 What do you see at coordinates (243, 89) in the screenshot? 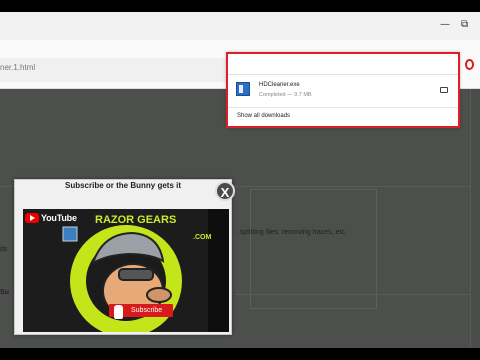
I see `exe-file-icon` at bounding box center [243, 89].